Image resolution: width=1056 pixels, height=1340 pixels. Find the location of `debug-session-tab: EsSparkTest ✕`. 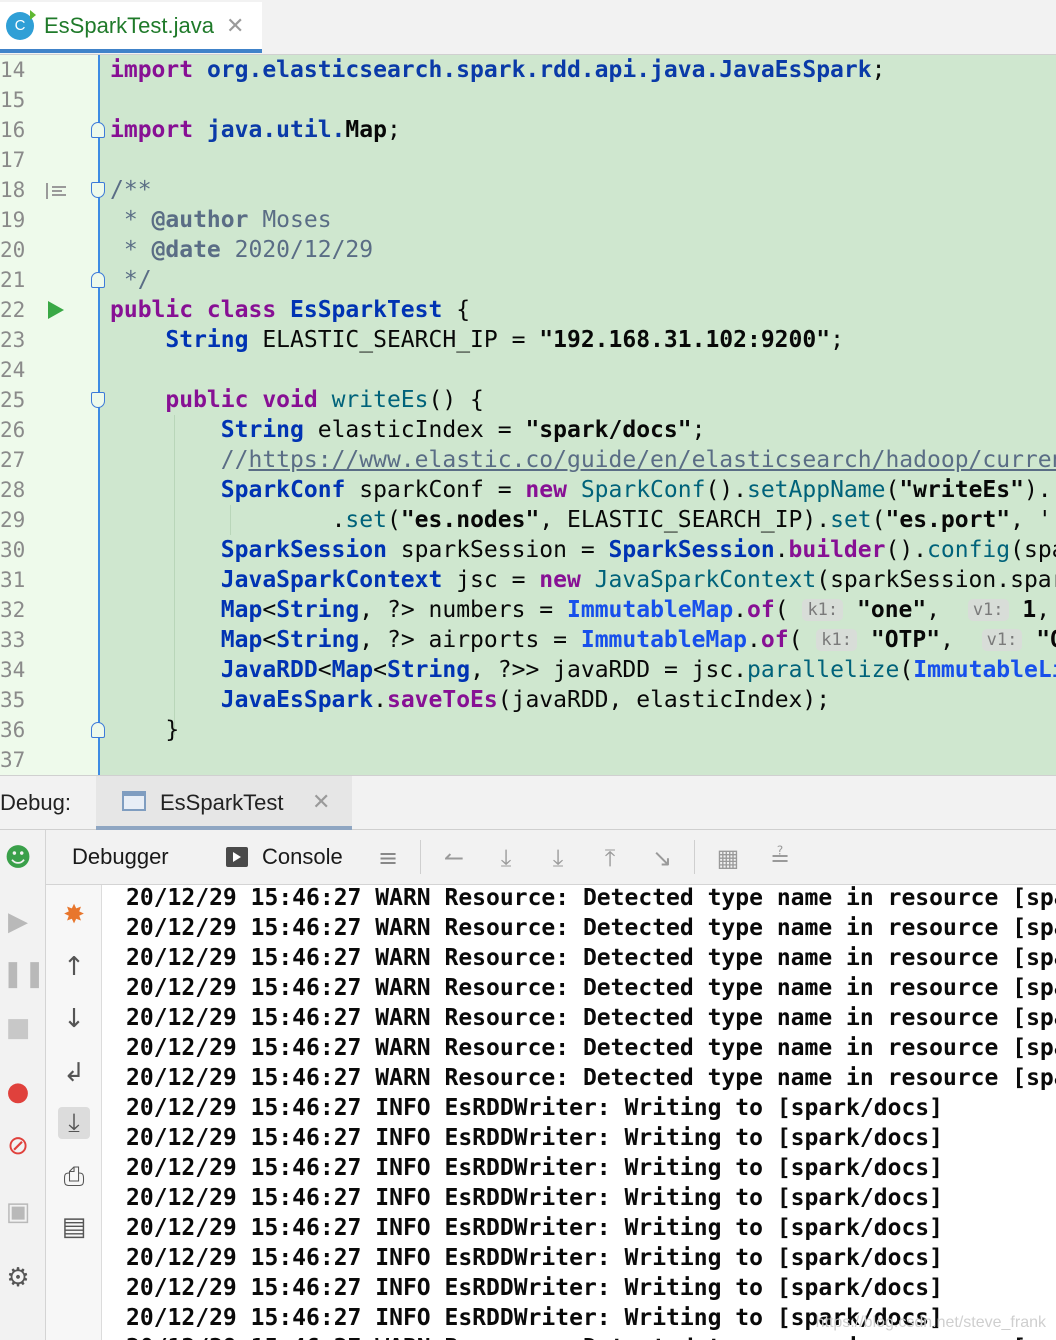

debug-session-tab: EsSparkTest ✕ is located at coordinates (224, 803).